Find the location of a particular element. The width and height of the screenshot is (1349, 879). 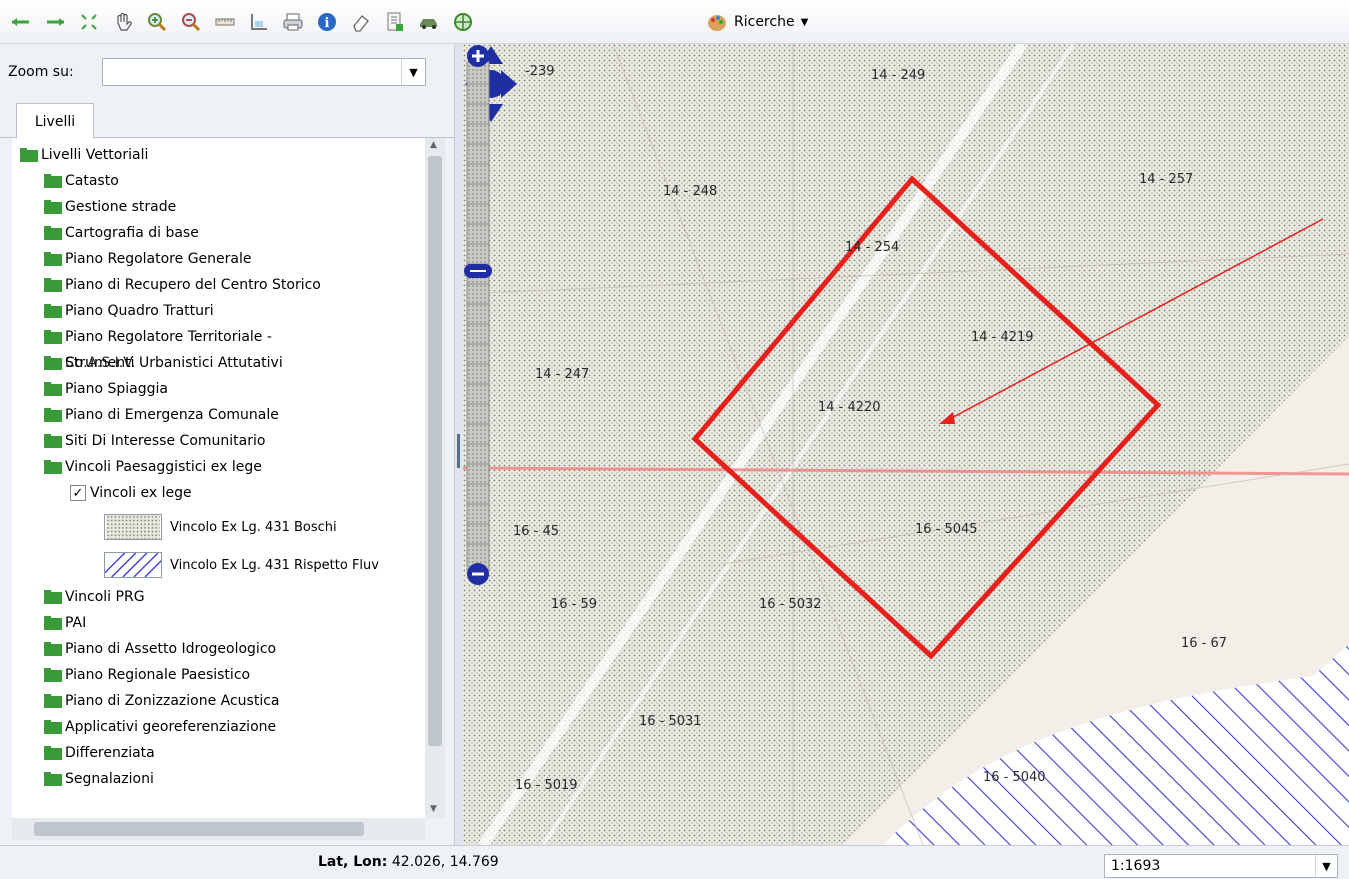

tree-item-label: Gestione strade is located at coordinates (121, 207).